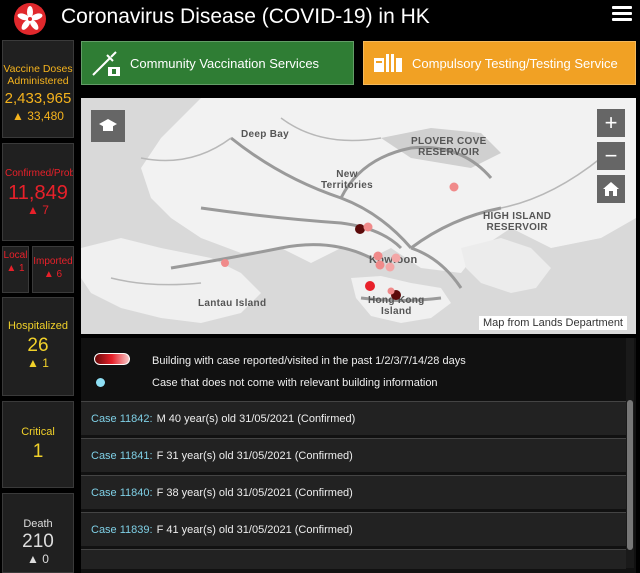 Image resolution: width=640 pixels, height=573 pixels. Describe the element at coordinates (122, 455) in the screenshot. I see `case-id: Case 11841:` at that location.